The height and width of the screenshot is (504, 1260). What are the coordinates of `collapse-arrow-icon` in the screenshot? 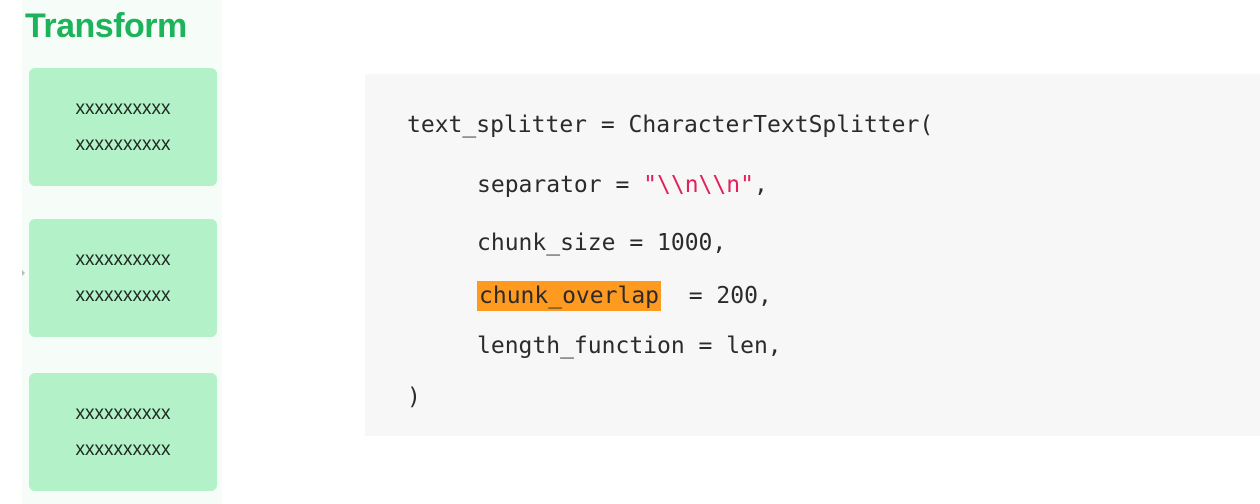 It's located at (23, 273).